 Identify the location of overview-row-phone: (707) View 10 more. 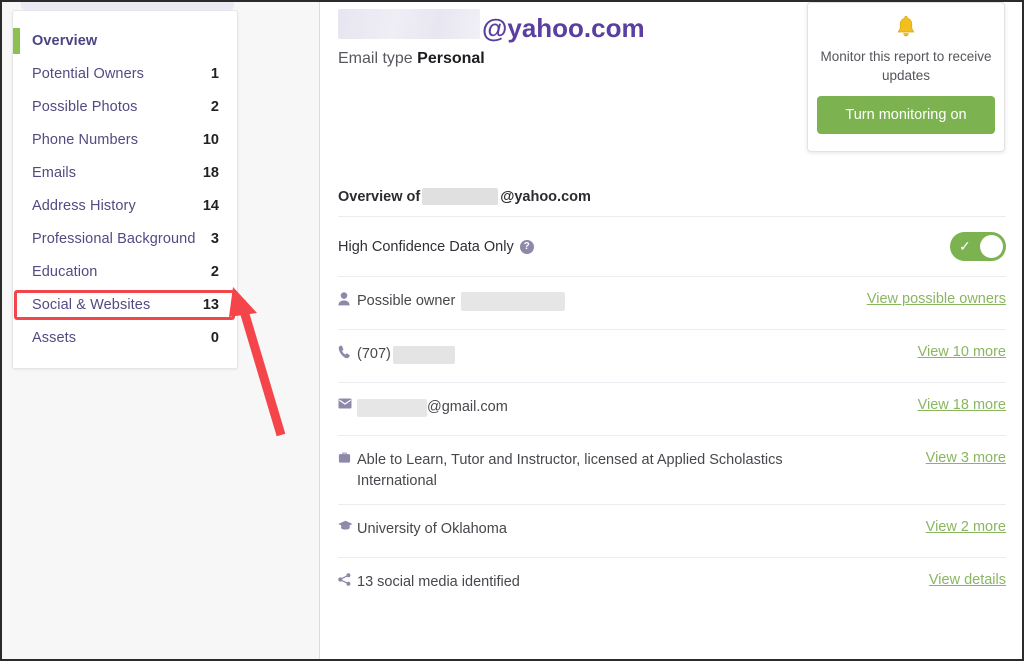
(672, 355).